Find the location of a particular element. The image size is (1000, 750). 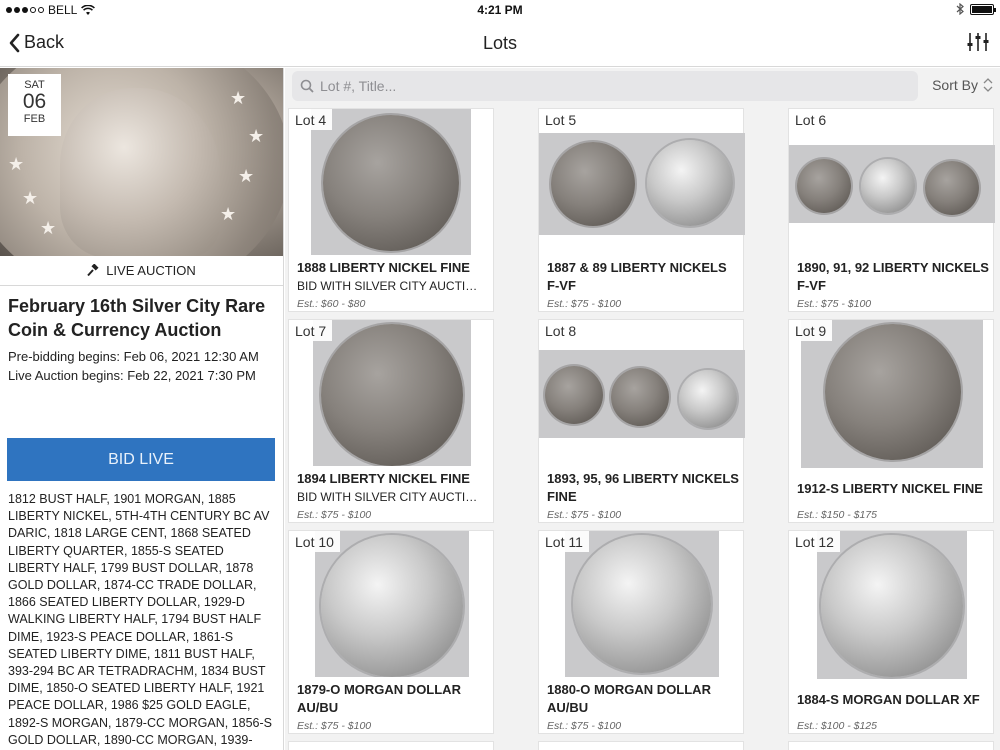

lot-title: 1879-O MORGAN DOLLAR AU/BU is located at coordinates (379, 698).